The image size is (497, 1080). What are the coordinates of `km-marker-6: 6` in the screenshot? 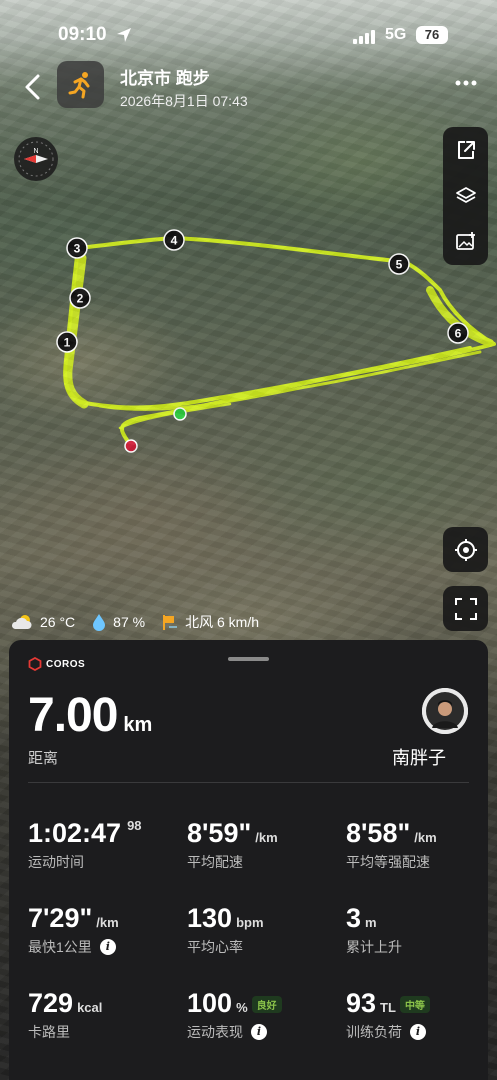 It's located at (458, 333).